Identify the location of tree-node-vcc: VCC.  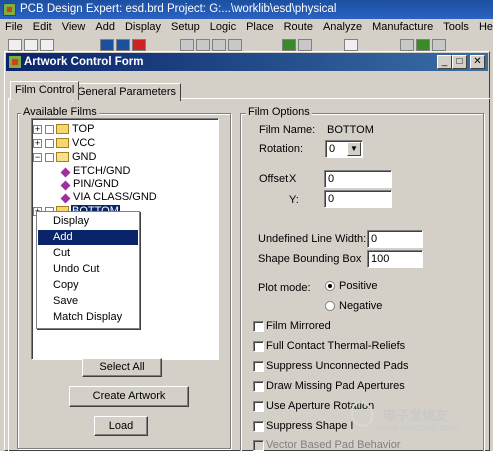
(83, 143).